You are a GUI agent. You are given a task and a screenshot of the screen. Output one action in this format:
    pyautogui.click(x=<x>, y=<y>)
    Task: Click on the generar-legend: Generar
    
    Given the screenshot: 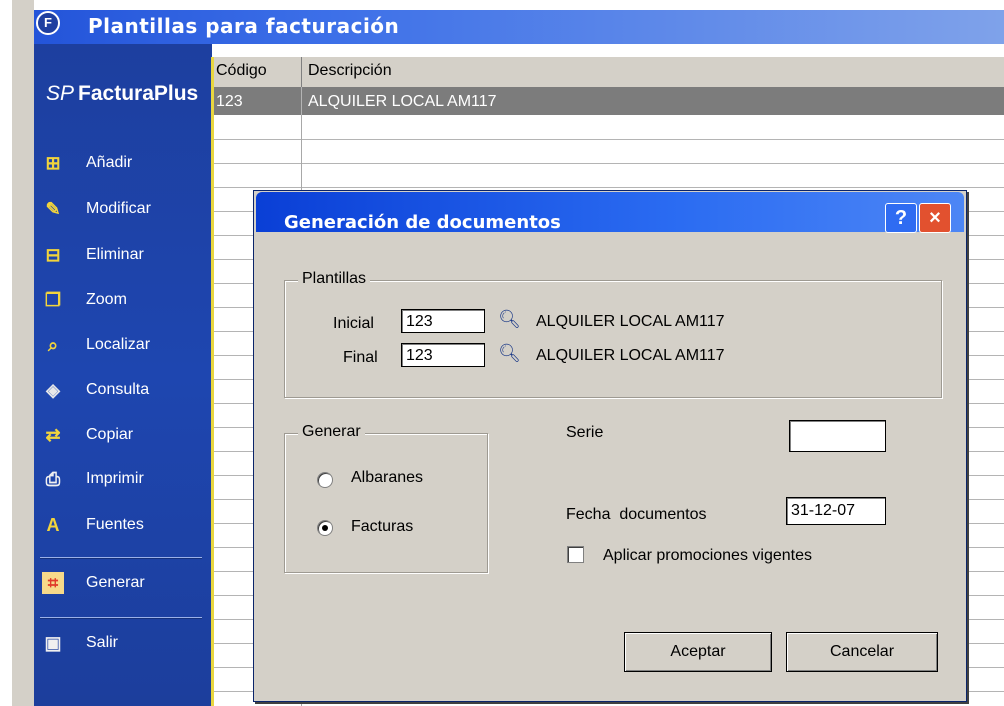 What is the action you would take?
    pyautogui.click(x=331, y=432)
    